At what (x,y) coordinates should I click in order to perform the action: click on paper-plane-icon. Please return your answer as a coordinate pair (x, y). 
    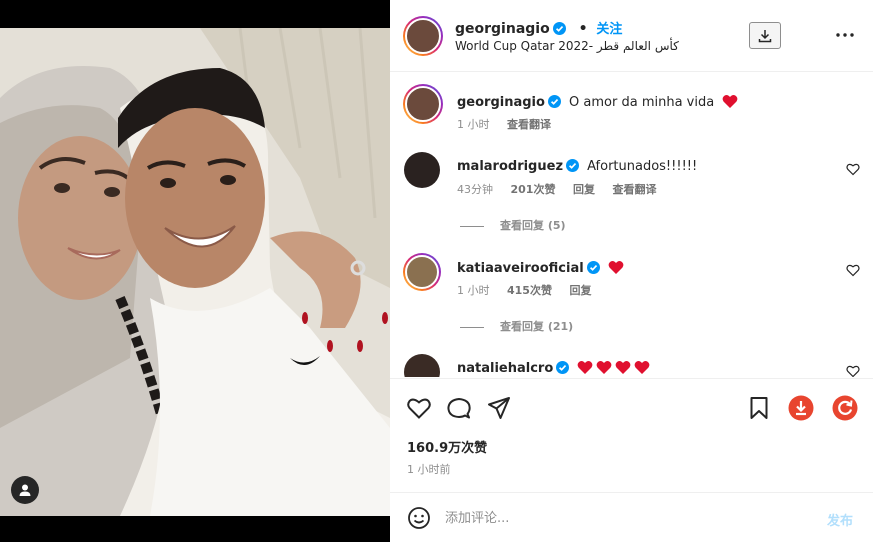
    Looking at the image, I should click on (499, 408).